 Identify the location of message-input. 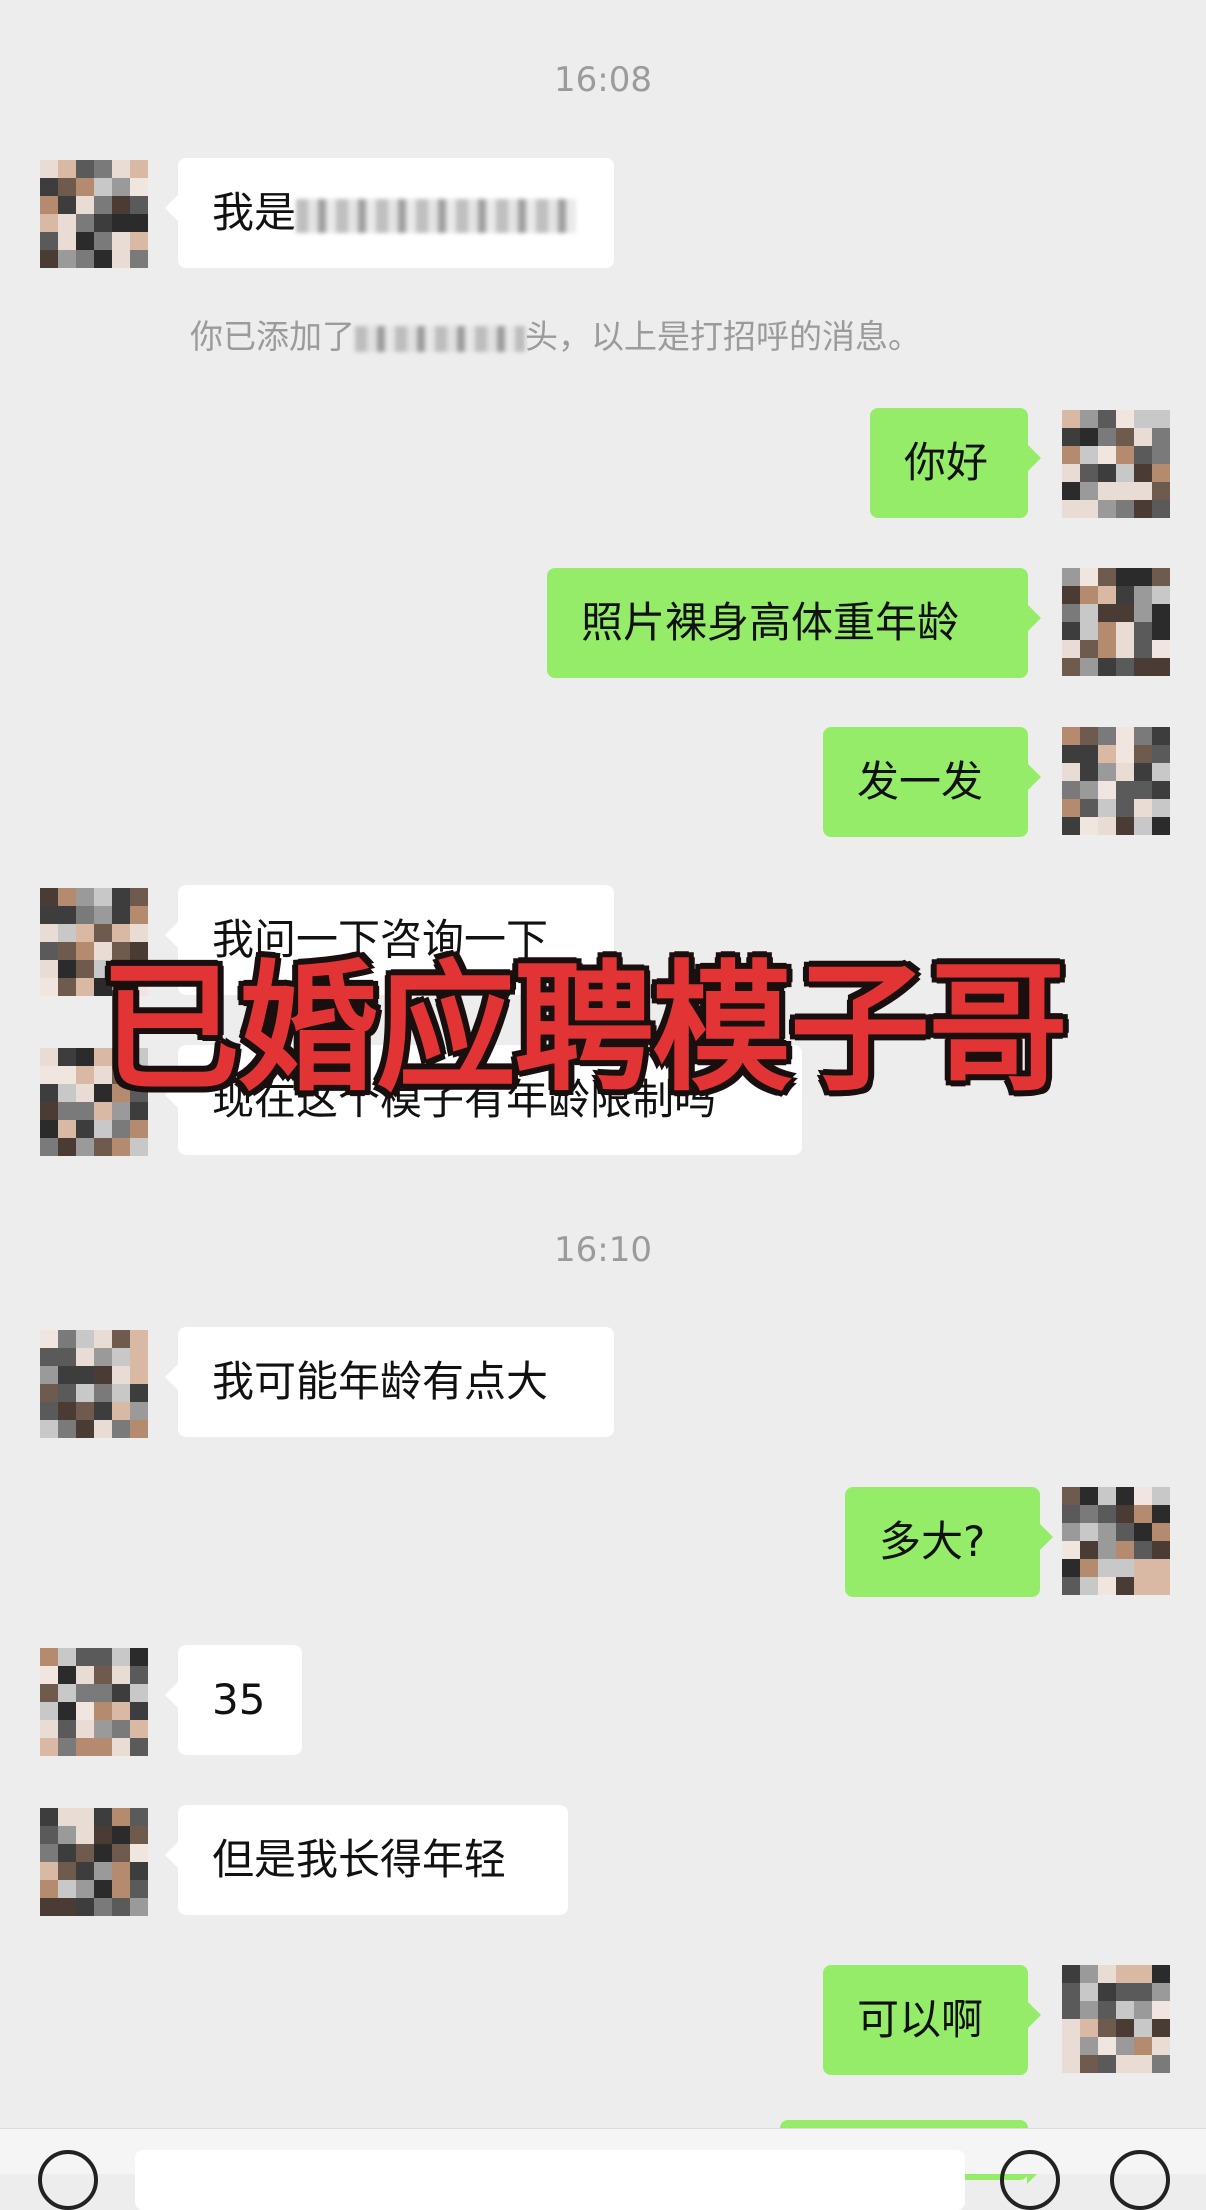
(550, 2180).